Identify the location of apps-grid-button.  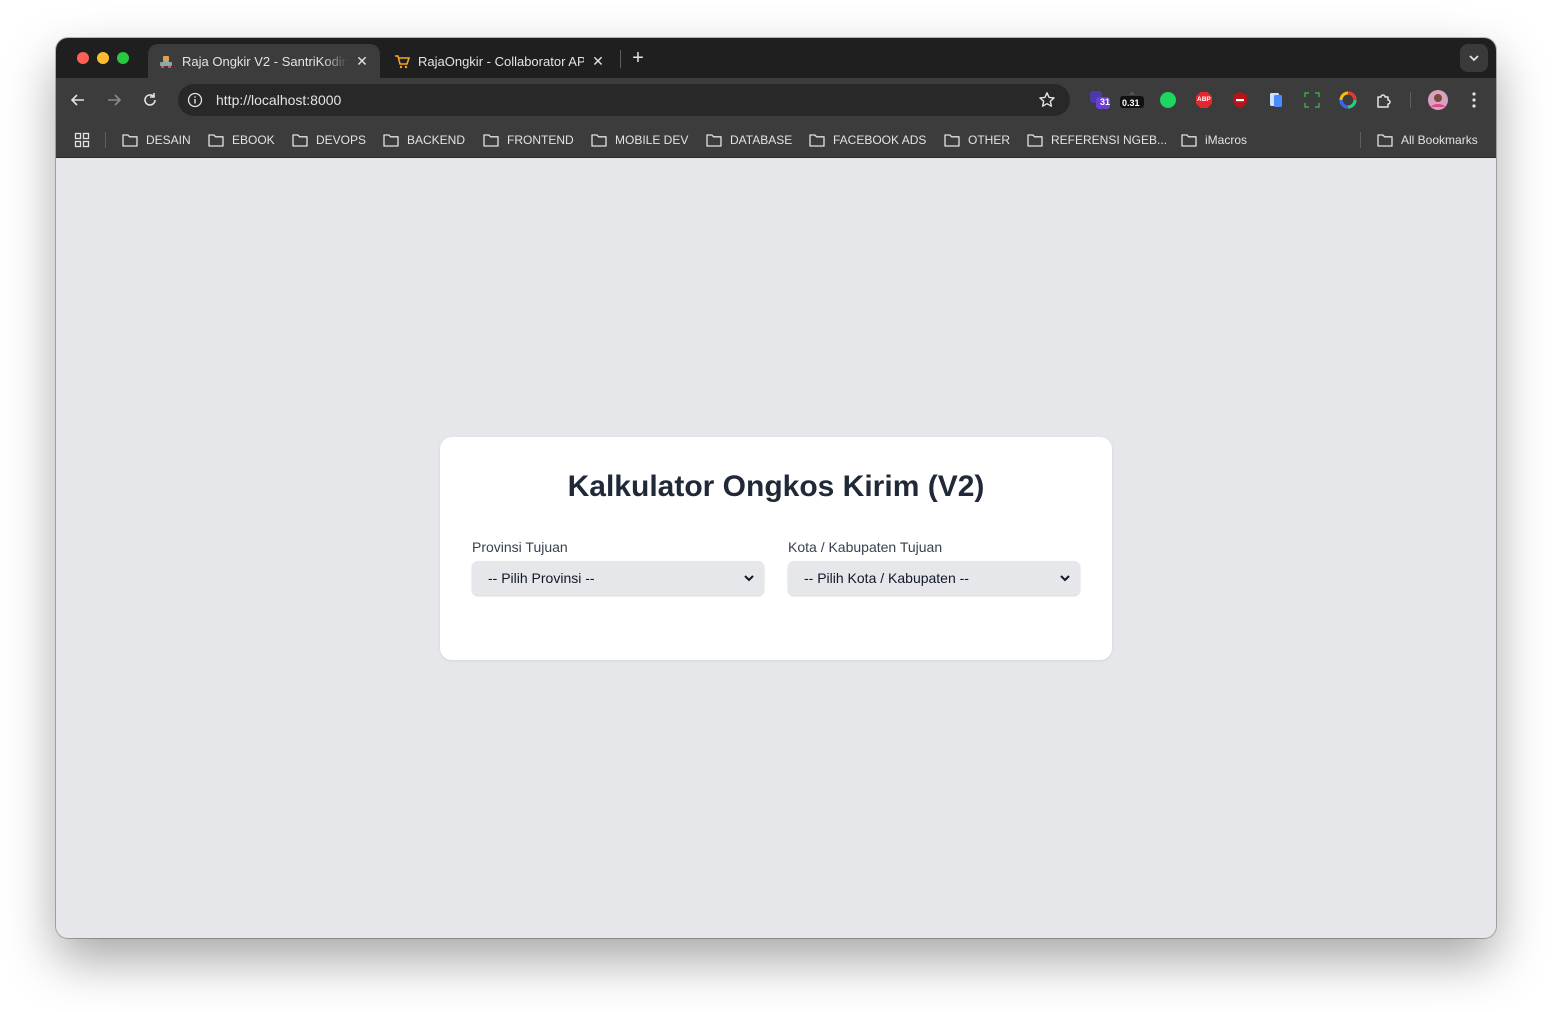
(86, 140).